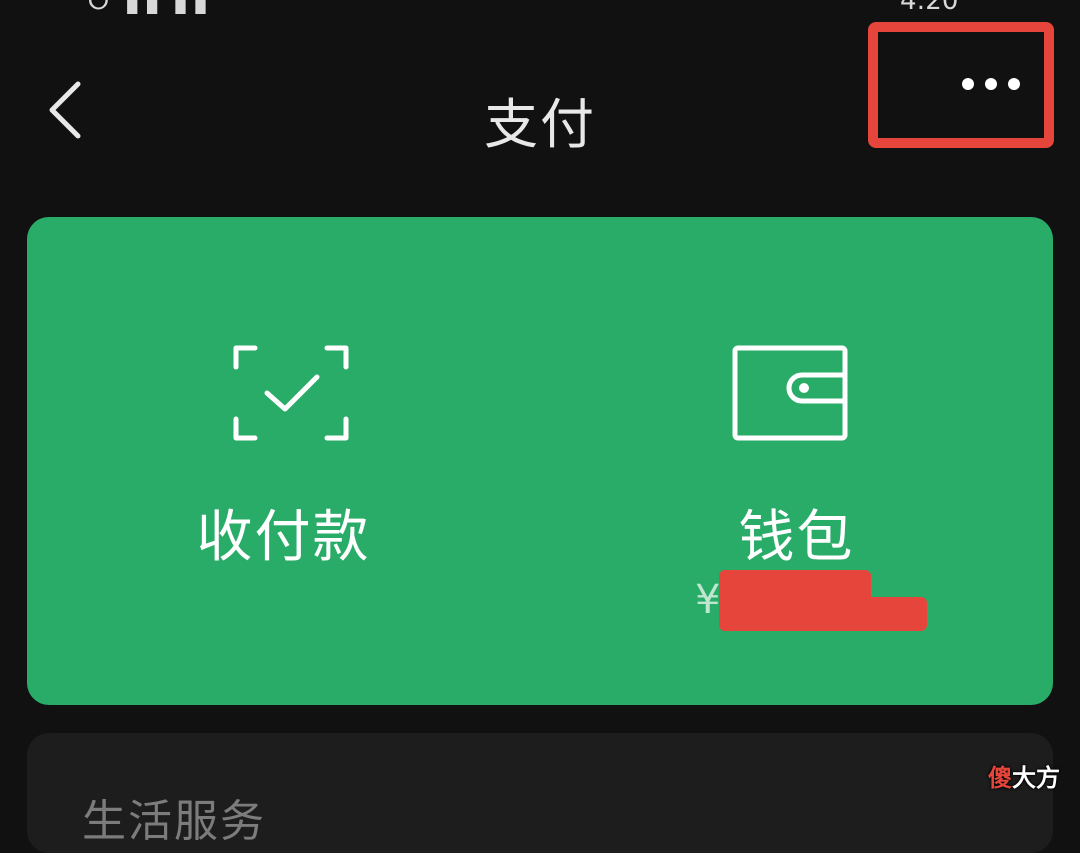  What do you see at coordinates (1036, 778) in the screenshot?
I see `watermark-rest: 大方` at bounding box center [1036, 778].